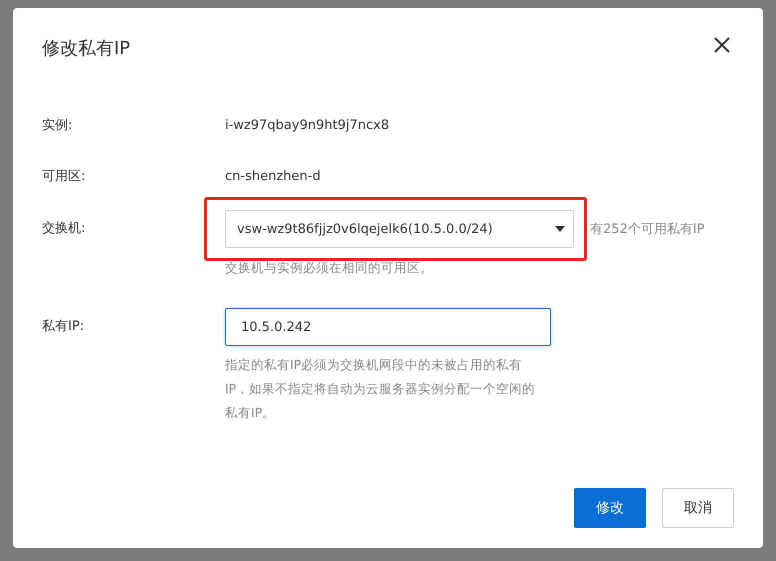 The image size is (776, 561). What do you see at coordinates (64, 177) in the screenshot?
I see `field-label: 可用区:` at bounding box center [64, 177].